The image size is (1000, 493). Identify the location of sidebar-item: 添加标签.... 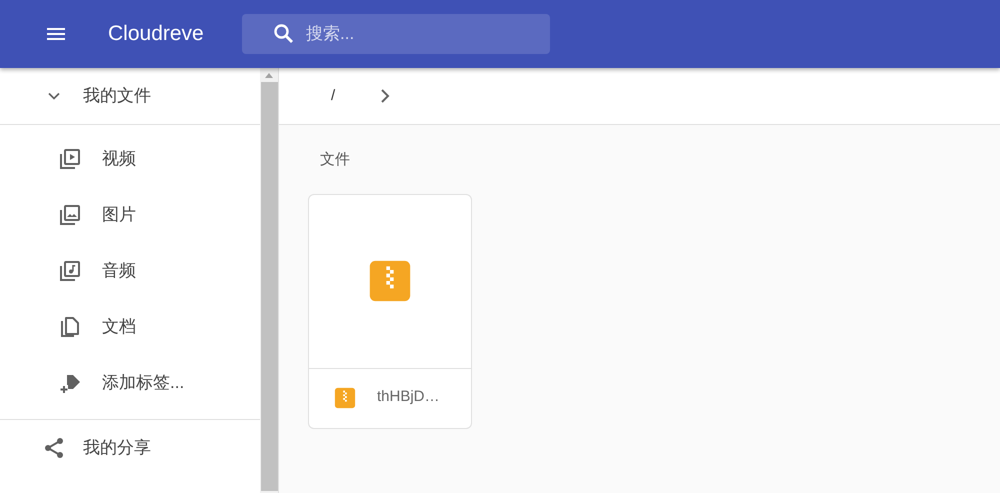
(130, 383).